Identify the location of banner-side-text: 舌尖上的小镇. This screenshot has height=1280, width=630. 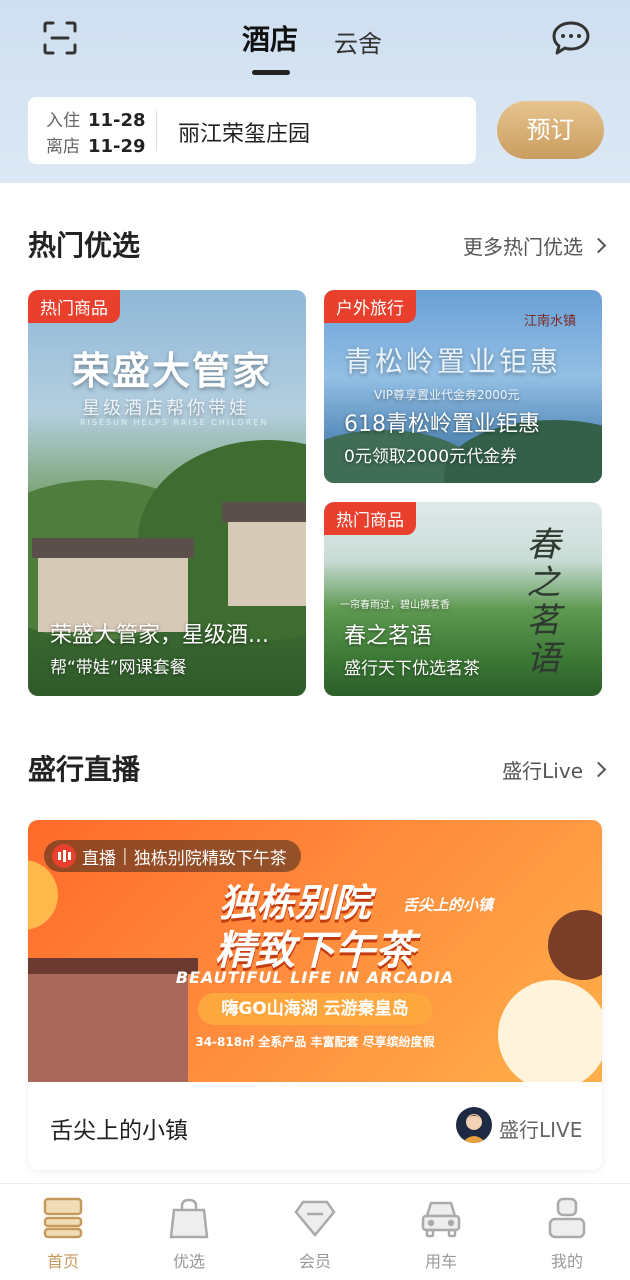
(448, 905).